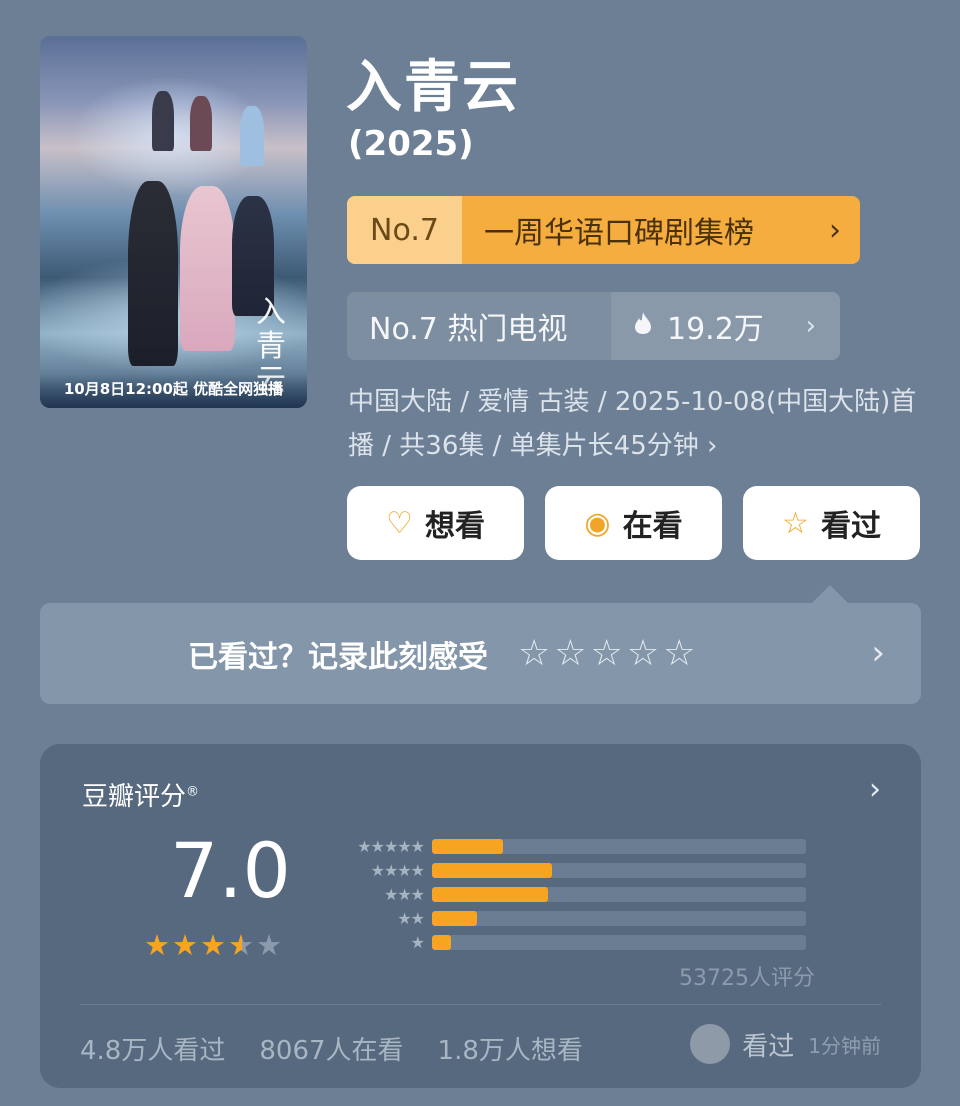 The image size is (960, 1106). I want to click on avatar, so click(710, 1044).